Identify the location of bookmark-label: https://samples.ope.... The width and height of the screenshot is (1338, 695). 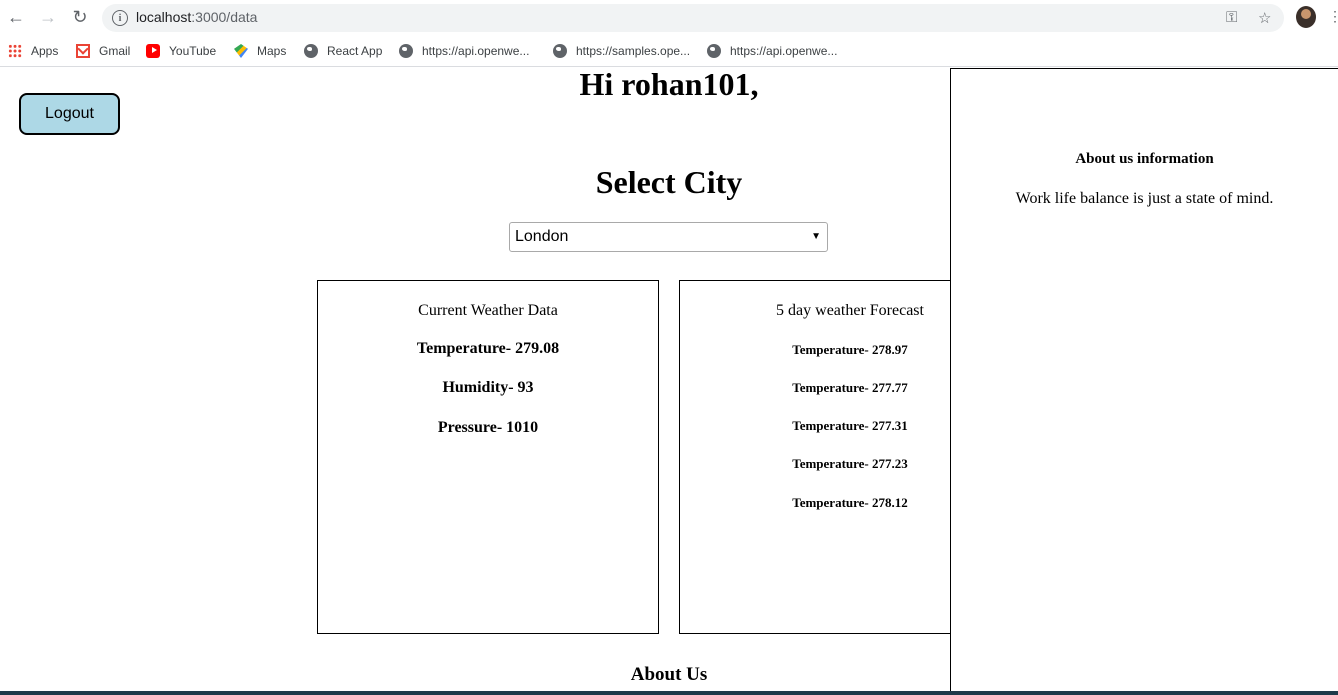
(633, 51).